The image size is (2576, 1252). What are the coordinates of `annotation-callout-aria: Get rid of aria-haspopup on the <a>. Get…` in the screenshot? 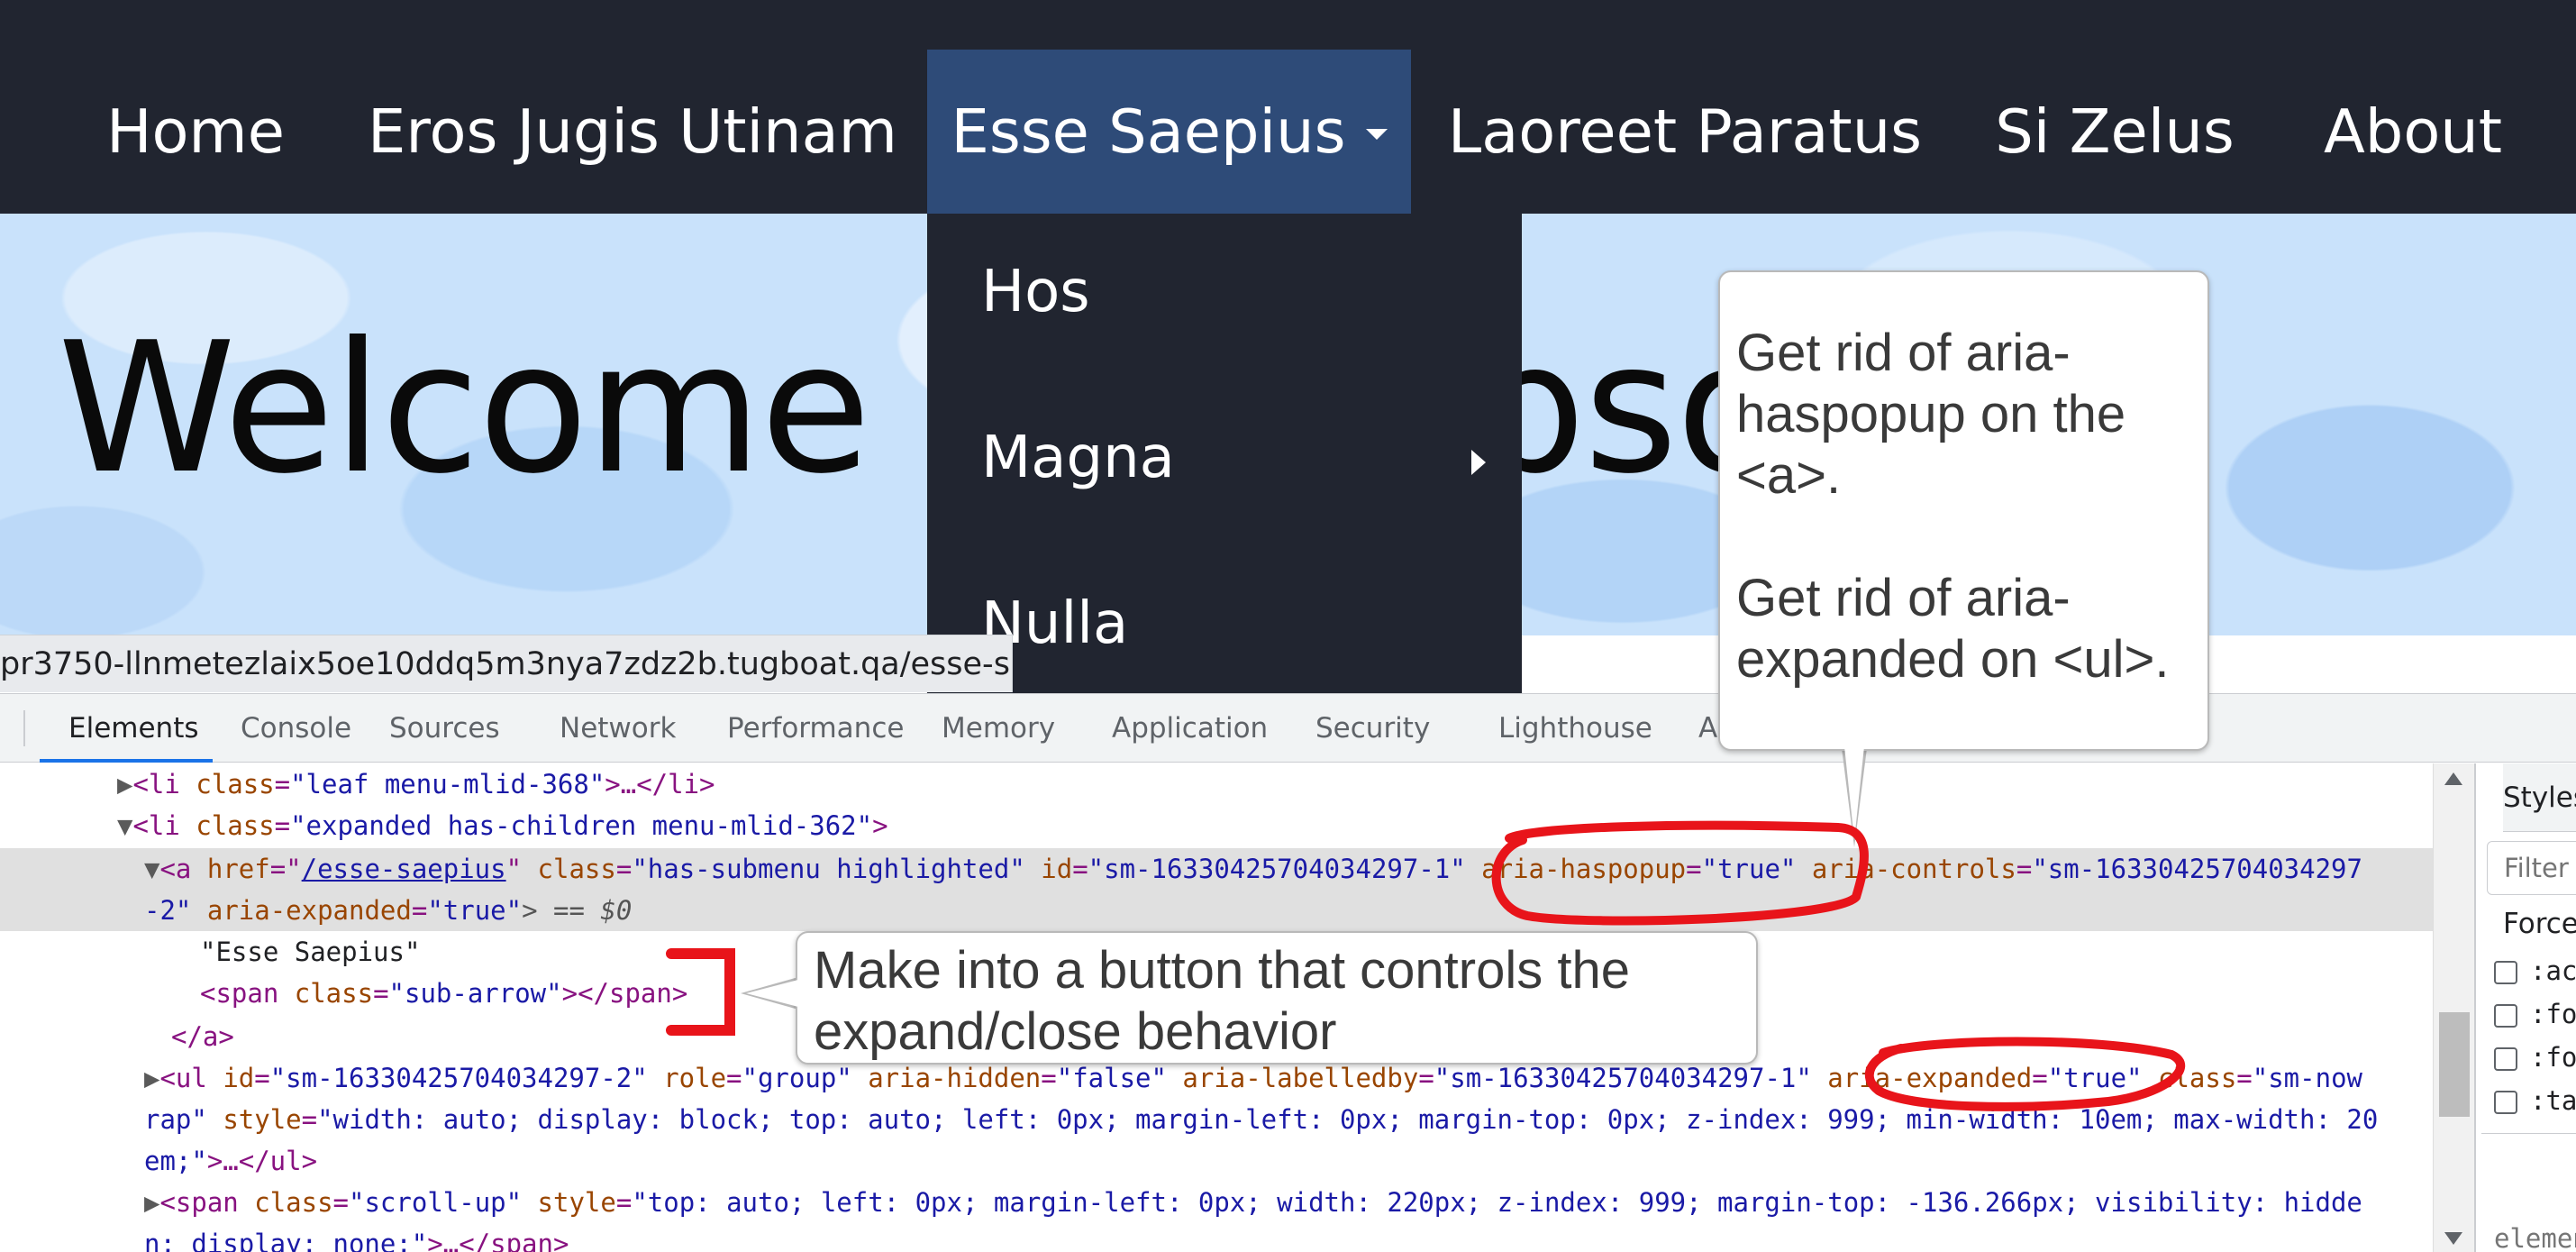 It's located at (1963, 510).